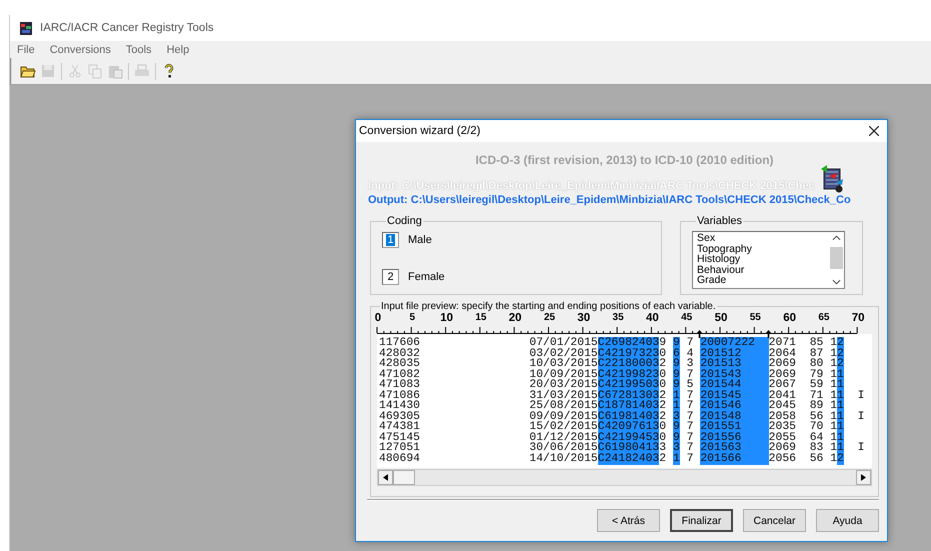 This screenshot has width=931, height=551. What do you see at coordinates (774, 520) in the screenshot?
I see `dialog-button: Cancelar` at bounding box center [774, 520].